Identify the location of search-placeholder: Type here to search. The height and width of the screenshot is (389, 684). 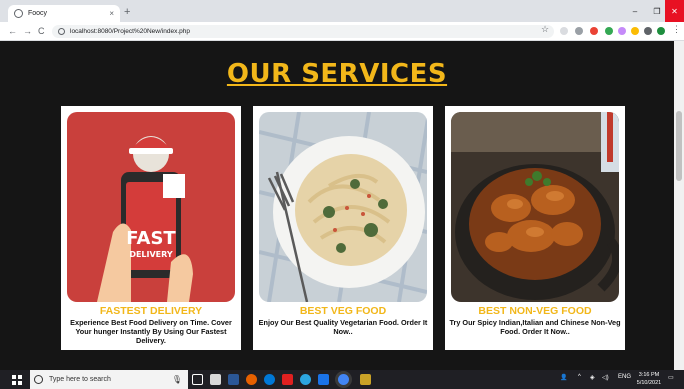
(80, 379).